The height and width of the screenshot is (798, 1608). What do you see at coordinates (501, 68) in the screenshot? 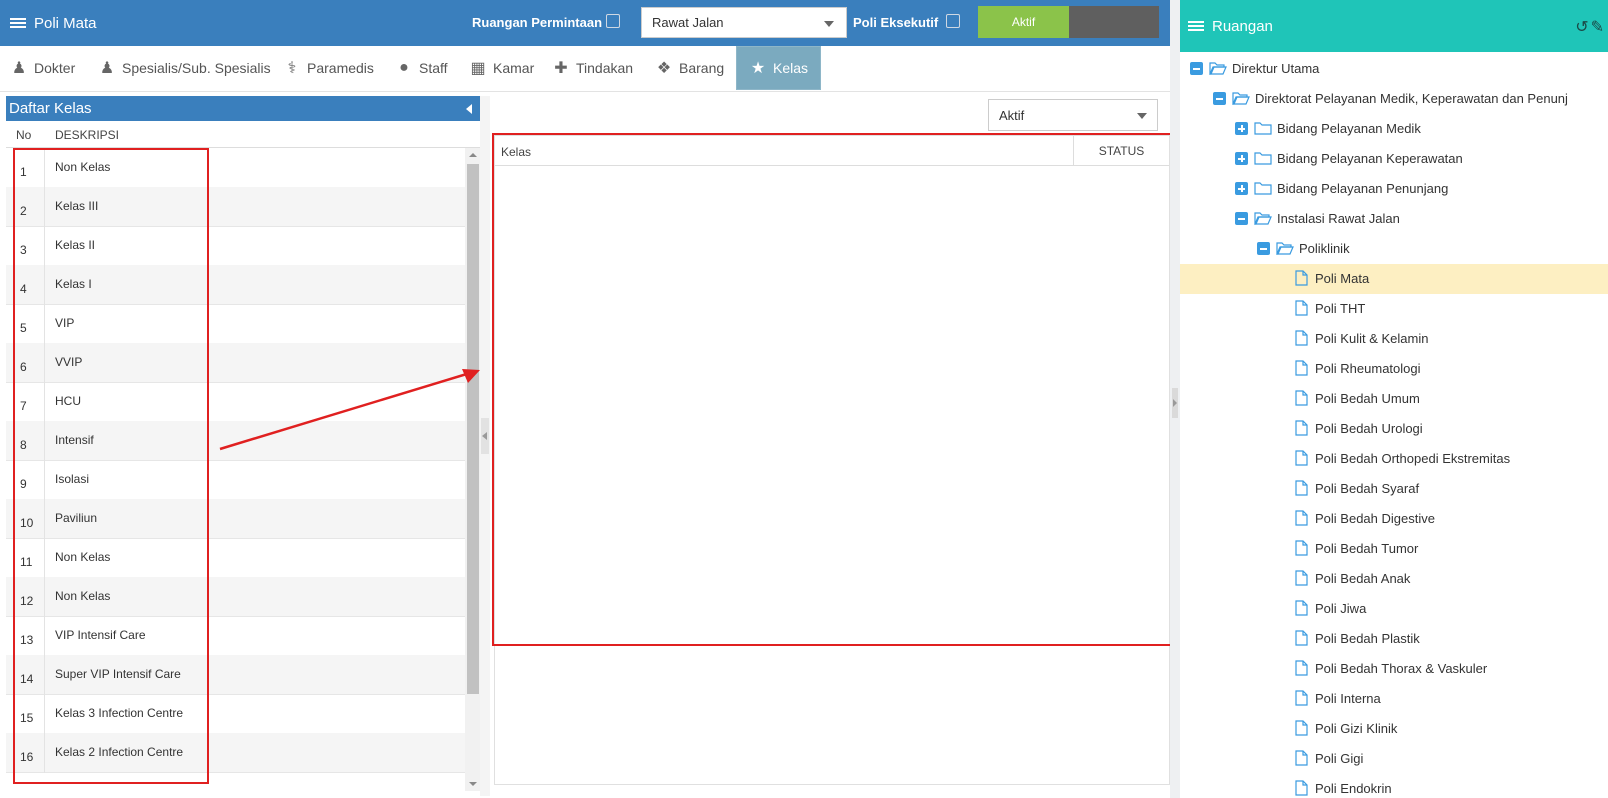
I see `tab-kamar: ▦ Kamar` at bounding box center [501, 68].